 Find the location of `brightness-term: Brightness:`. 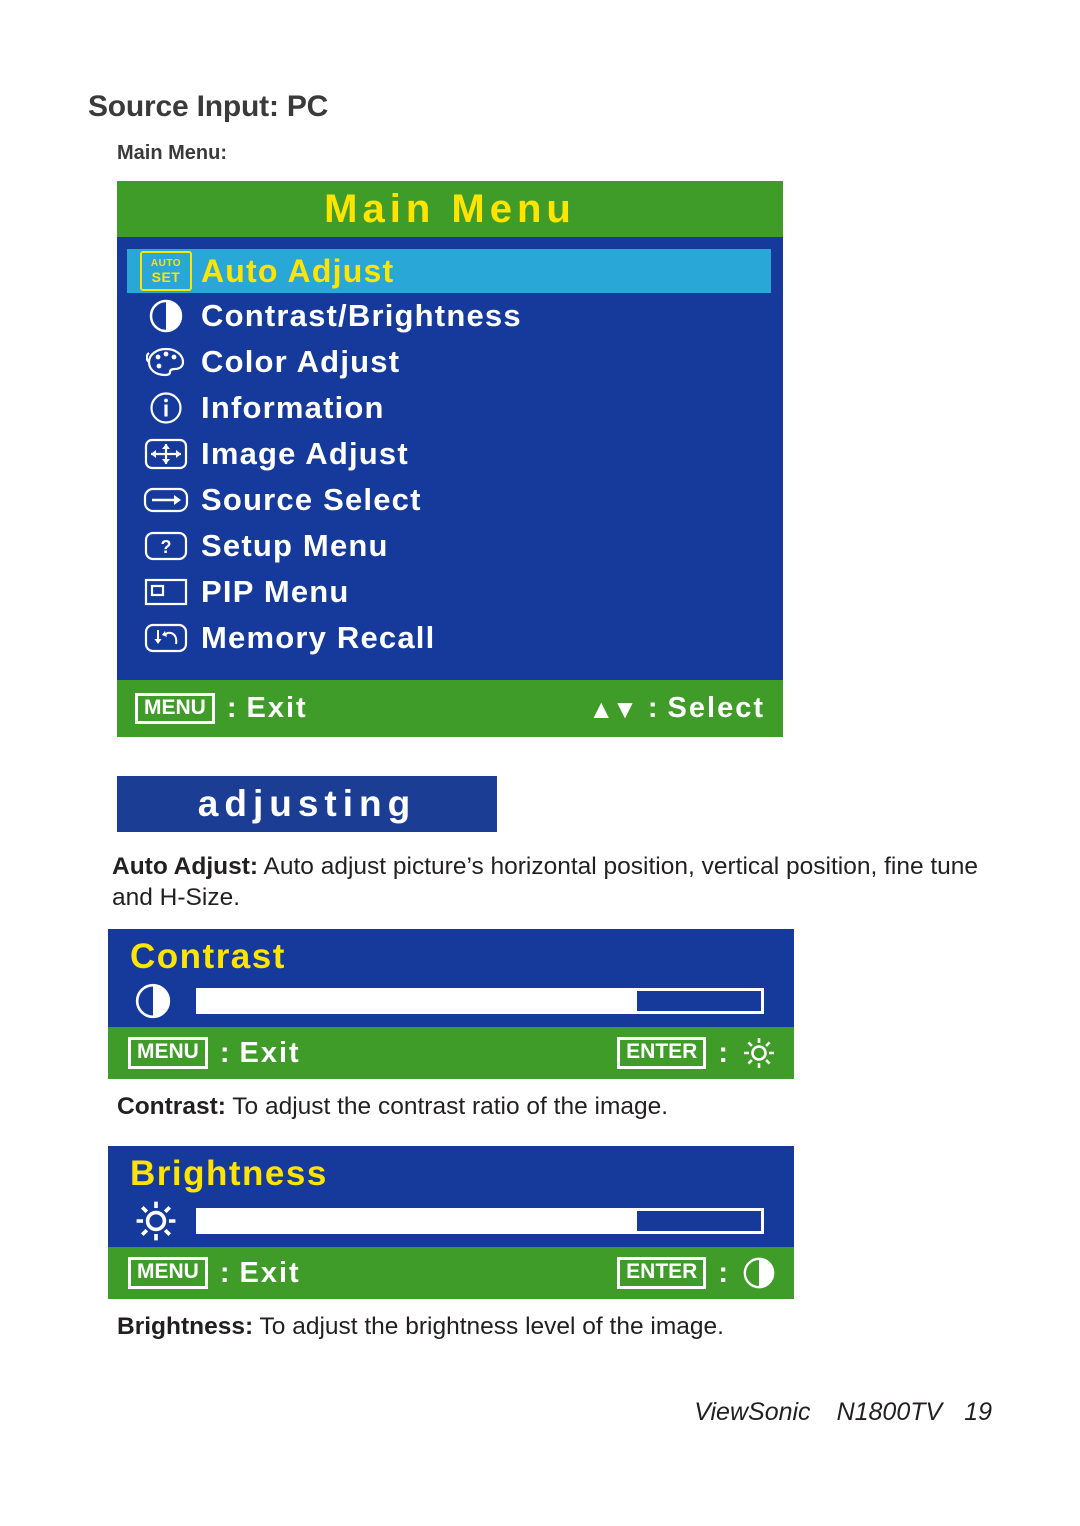

brightness-term: Brightness: is located at coordinates (185, 1326).